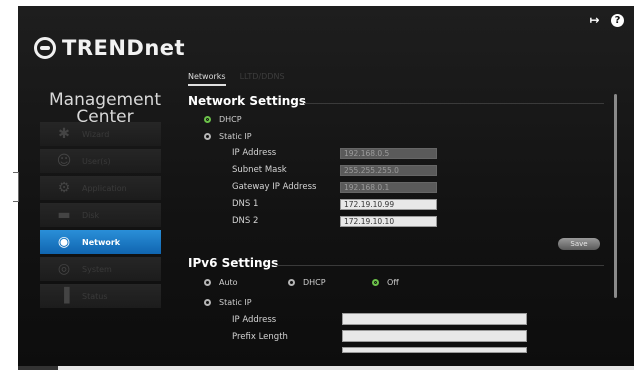  What do you see at coordinates (245, 221) in the screenshot?
I see `dns2-label: DNS 2` at bounding box center [245, 221].